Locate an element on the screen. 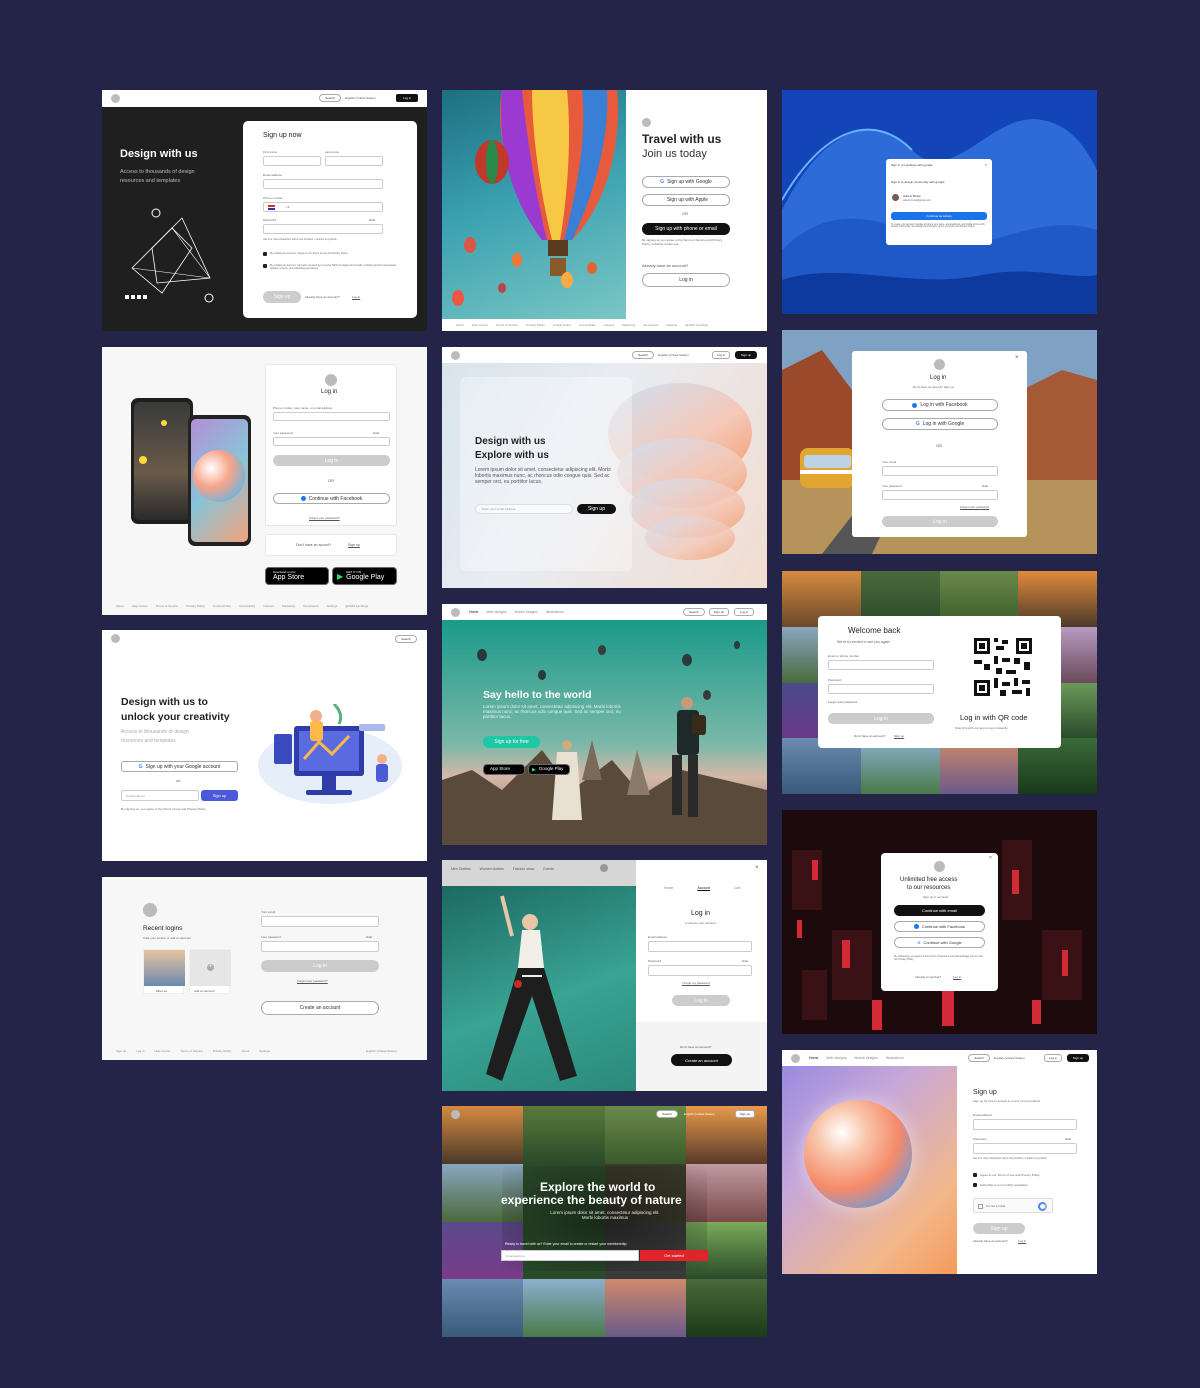  facebook-continue-button: Continue with Facebook is located at coordinates (939, 926).